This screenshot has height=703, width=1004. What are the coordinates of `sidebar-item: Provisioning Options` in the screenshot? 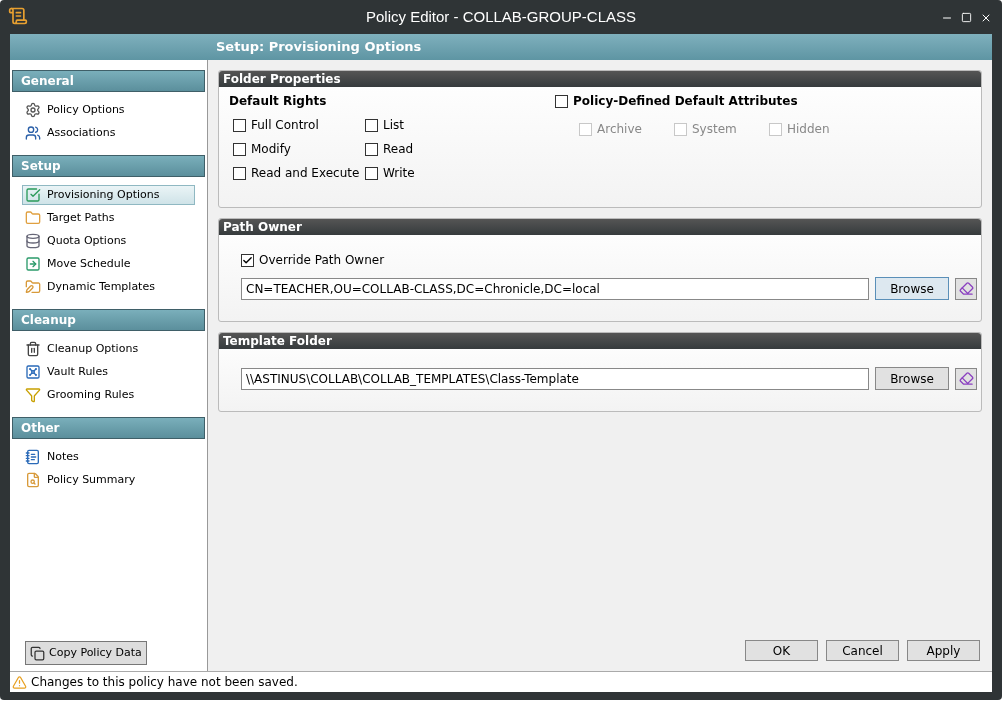 It's located at (108, 195).